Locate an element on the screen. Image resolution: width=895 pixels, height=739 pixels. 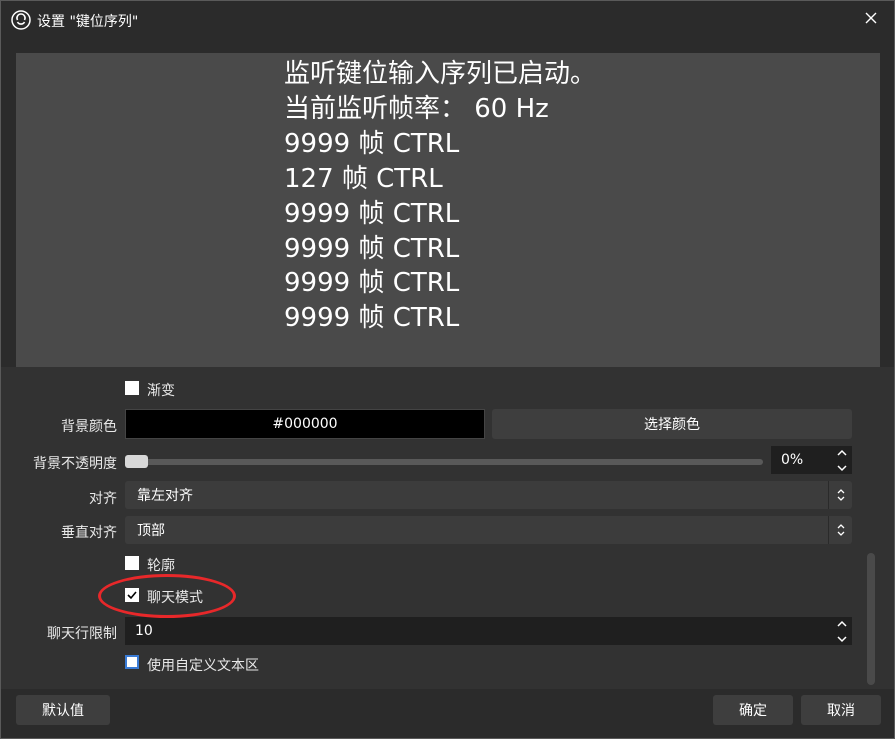
valign-value: 顶部 is located at coordinates (151, 531).